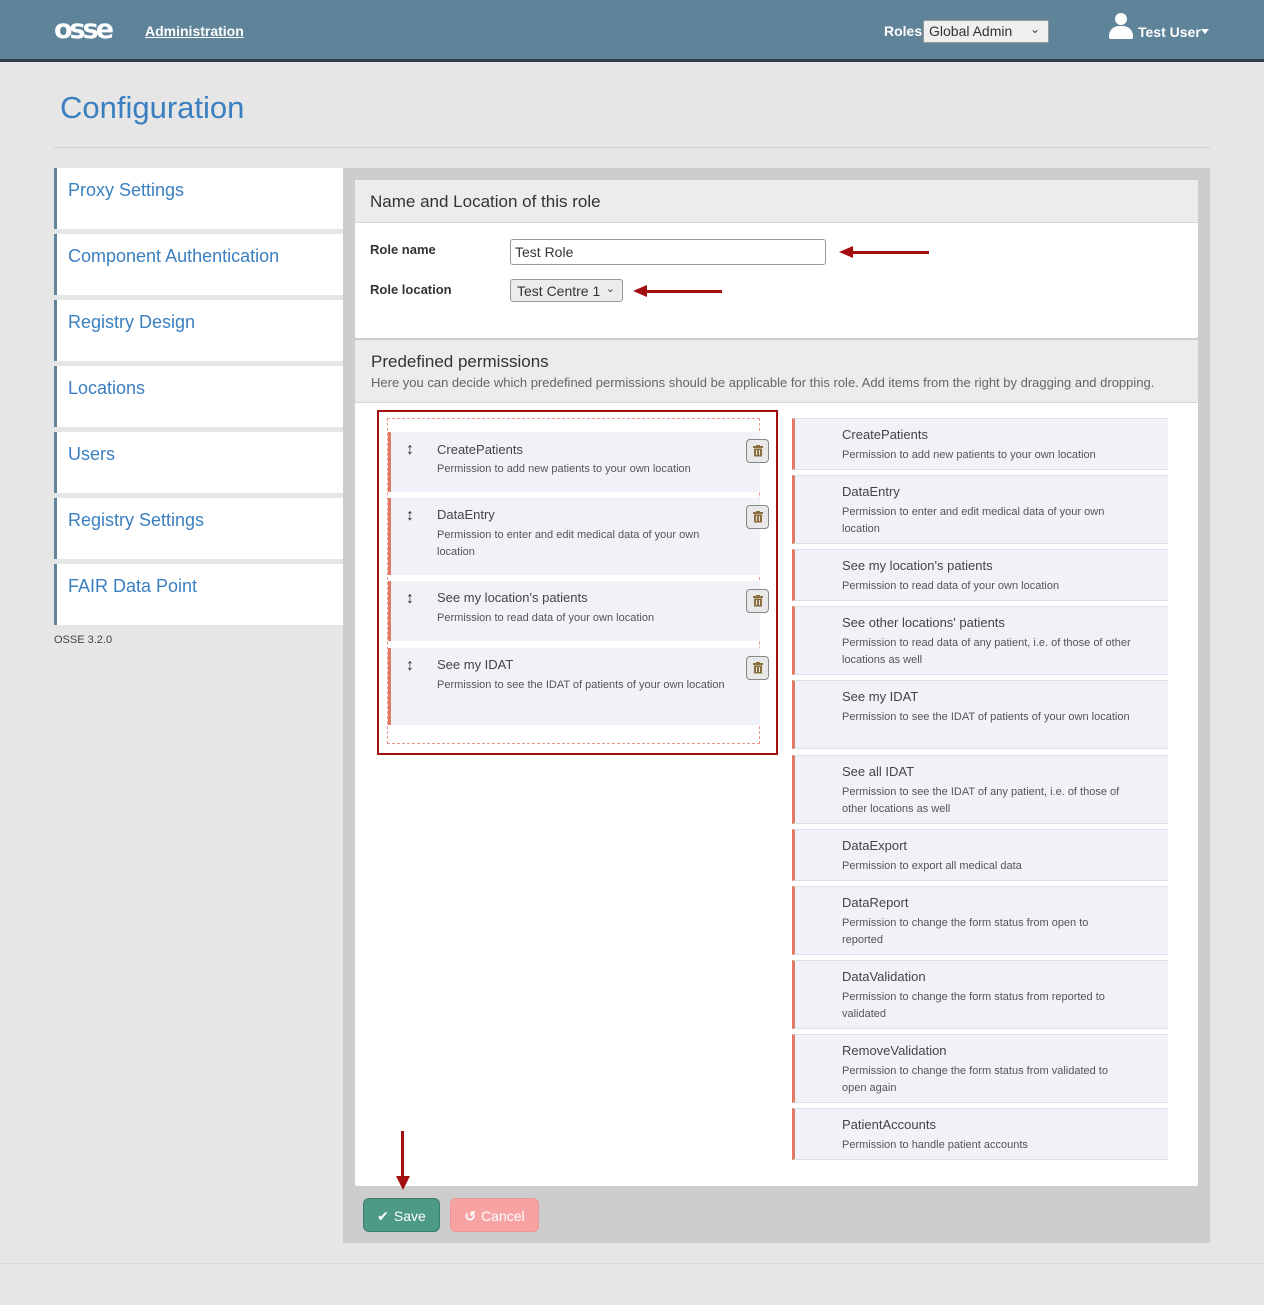 Image resolution: width=1264 pixels, height=1305 pixels. I want to click on permission-title: PatientAccounts, so click(889, 1124).